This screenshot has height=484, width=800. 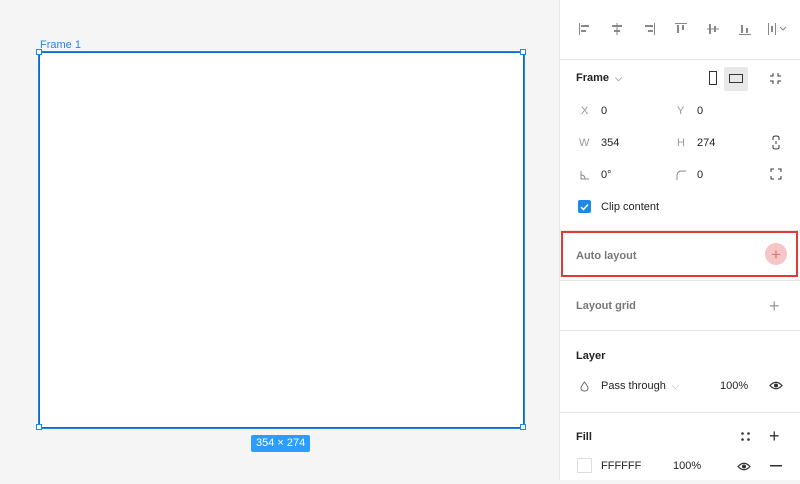 What do you see at coordinates (60, 45) in the screenshot?
I see `frame-label: Frame 1` at bounding box center [60, 45].